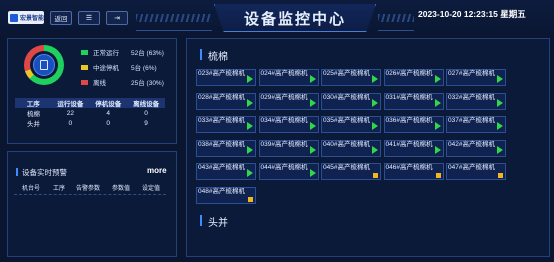  Describe the element at coordinates (117, 18) in the screenshot. I see `export-button: ⇥` at that location.